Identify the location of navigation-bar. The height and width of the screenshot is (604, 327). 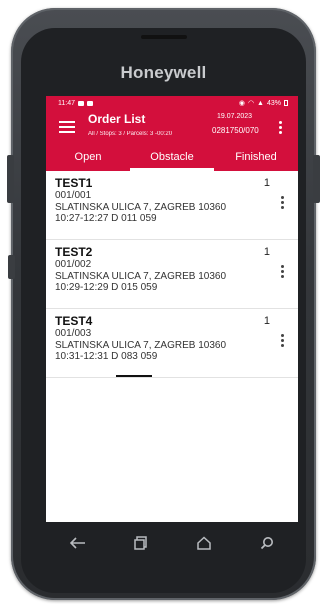
(172, 543).